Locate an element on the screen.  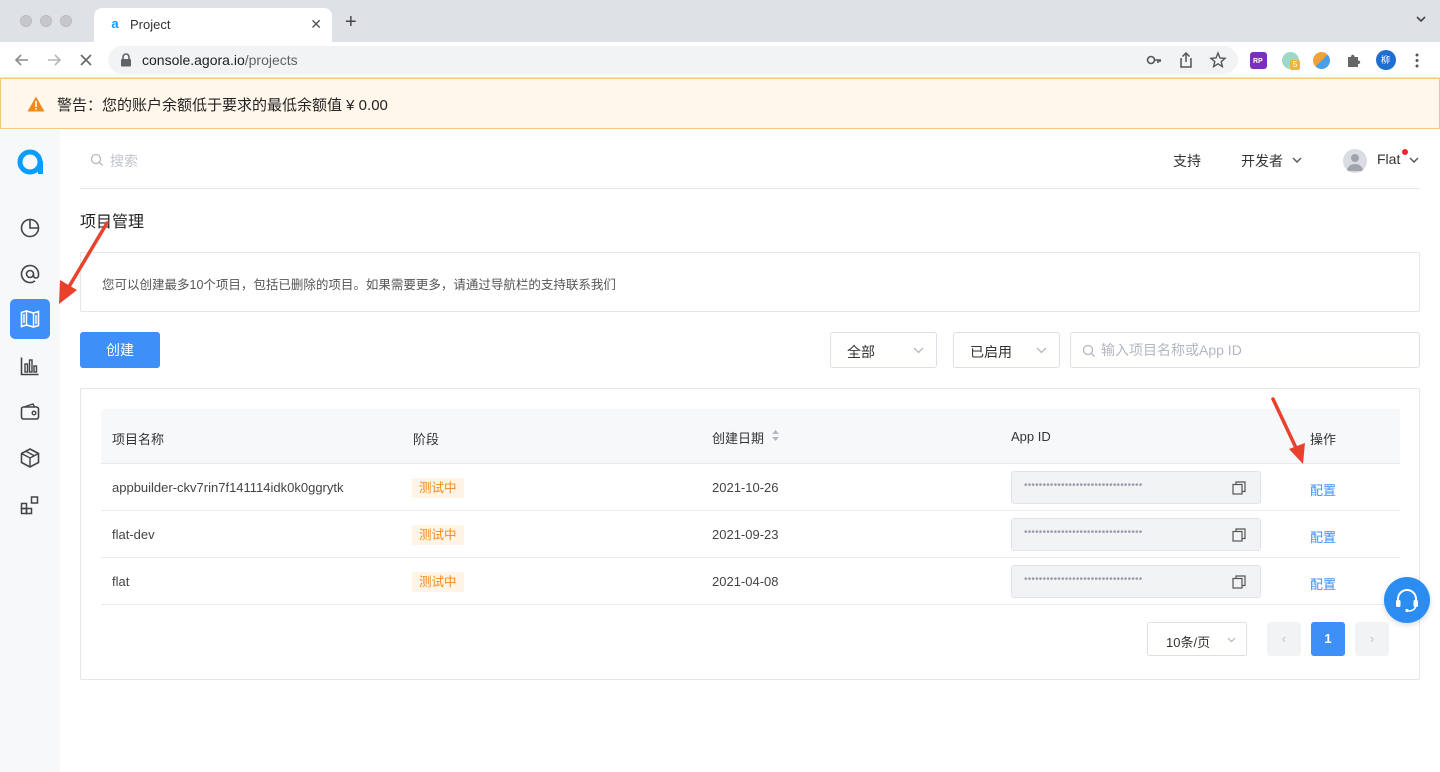
browser-tab: a Project ✕ is located at coordinates (213, 25).